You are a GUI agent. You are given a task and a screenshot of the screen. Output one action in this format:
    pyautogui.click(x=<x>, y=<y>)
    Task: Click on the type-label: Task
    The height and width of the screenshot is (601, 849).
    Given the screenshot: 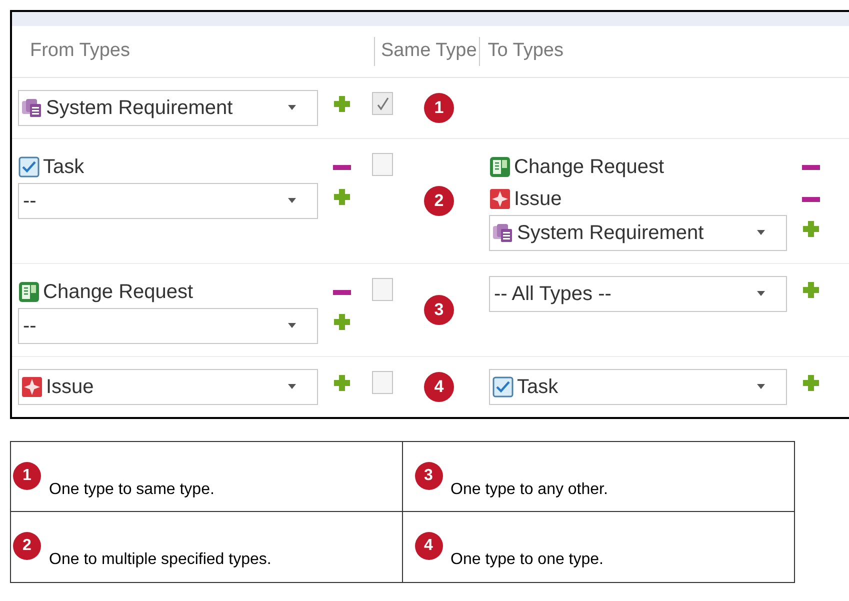 What is the action you would take?
    pyautogui.click(x=63, y=167)
    